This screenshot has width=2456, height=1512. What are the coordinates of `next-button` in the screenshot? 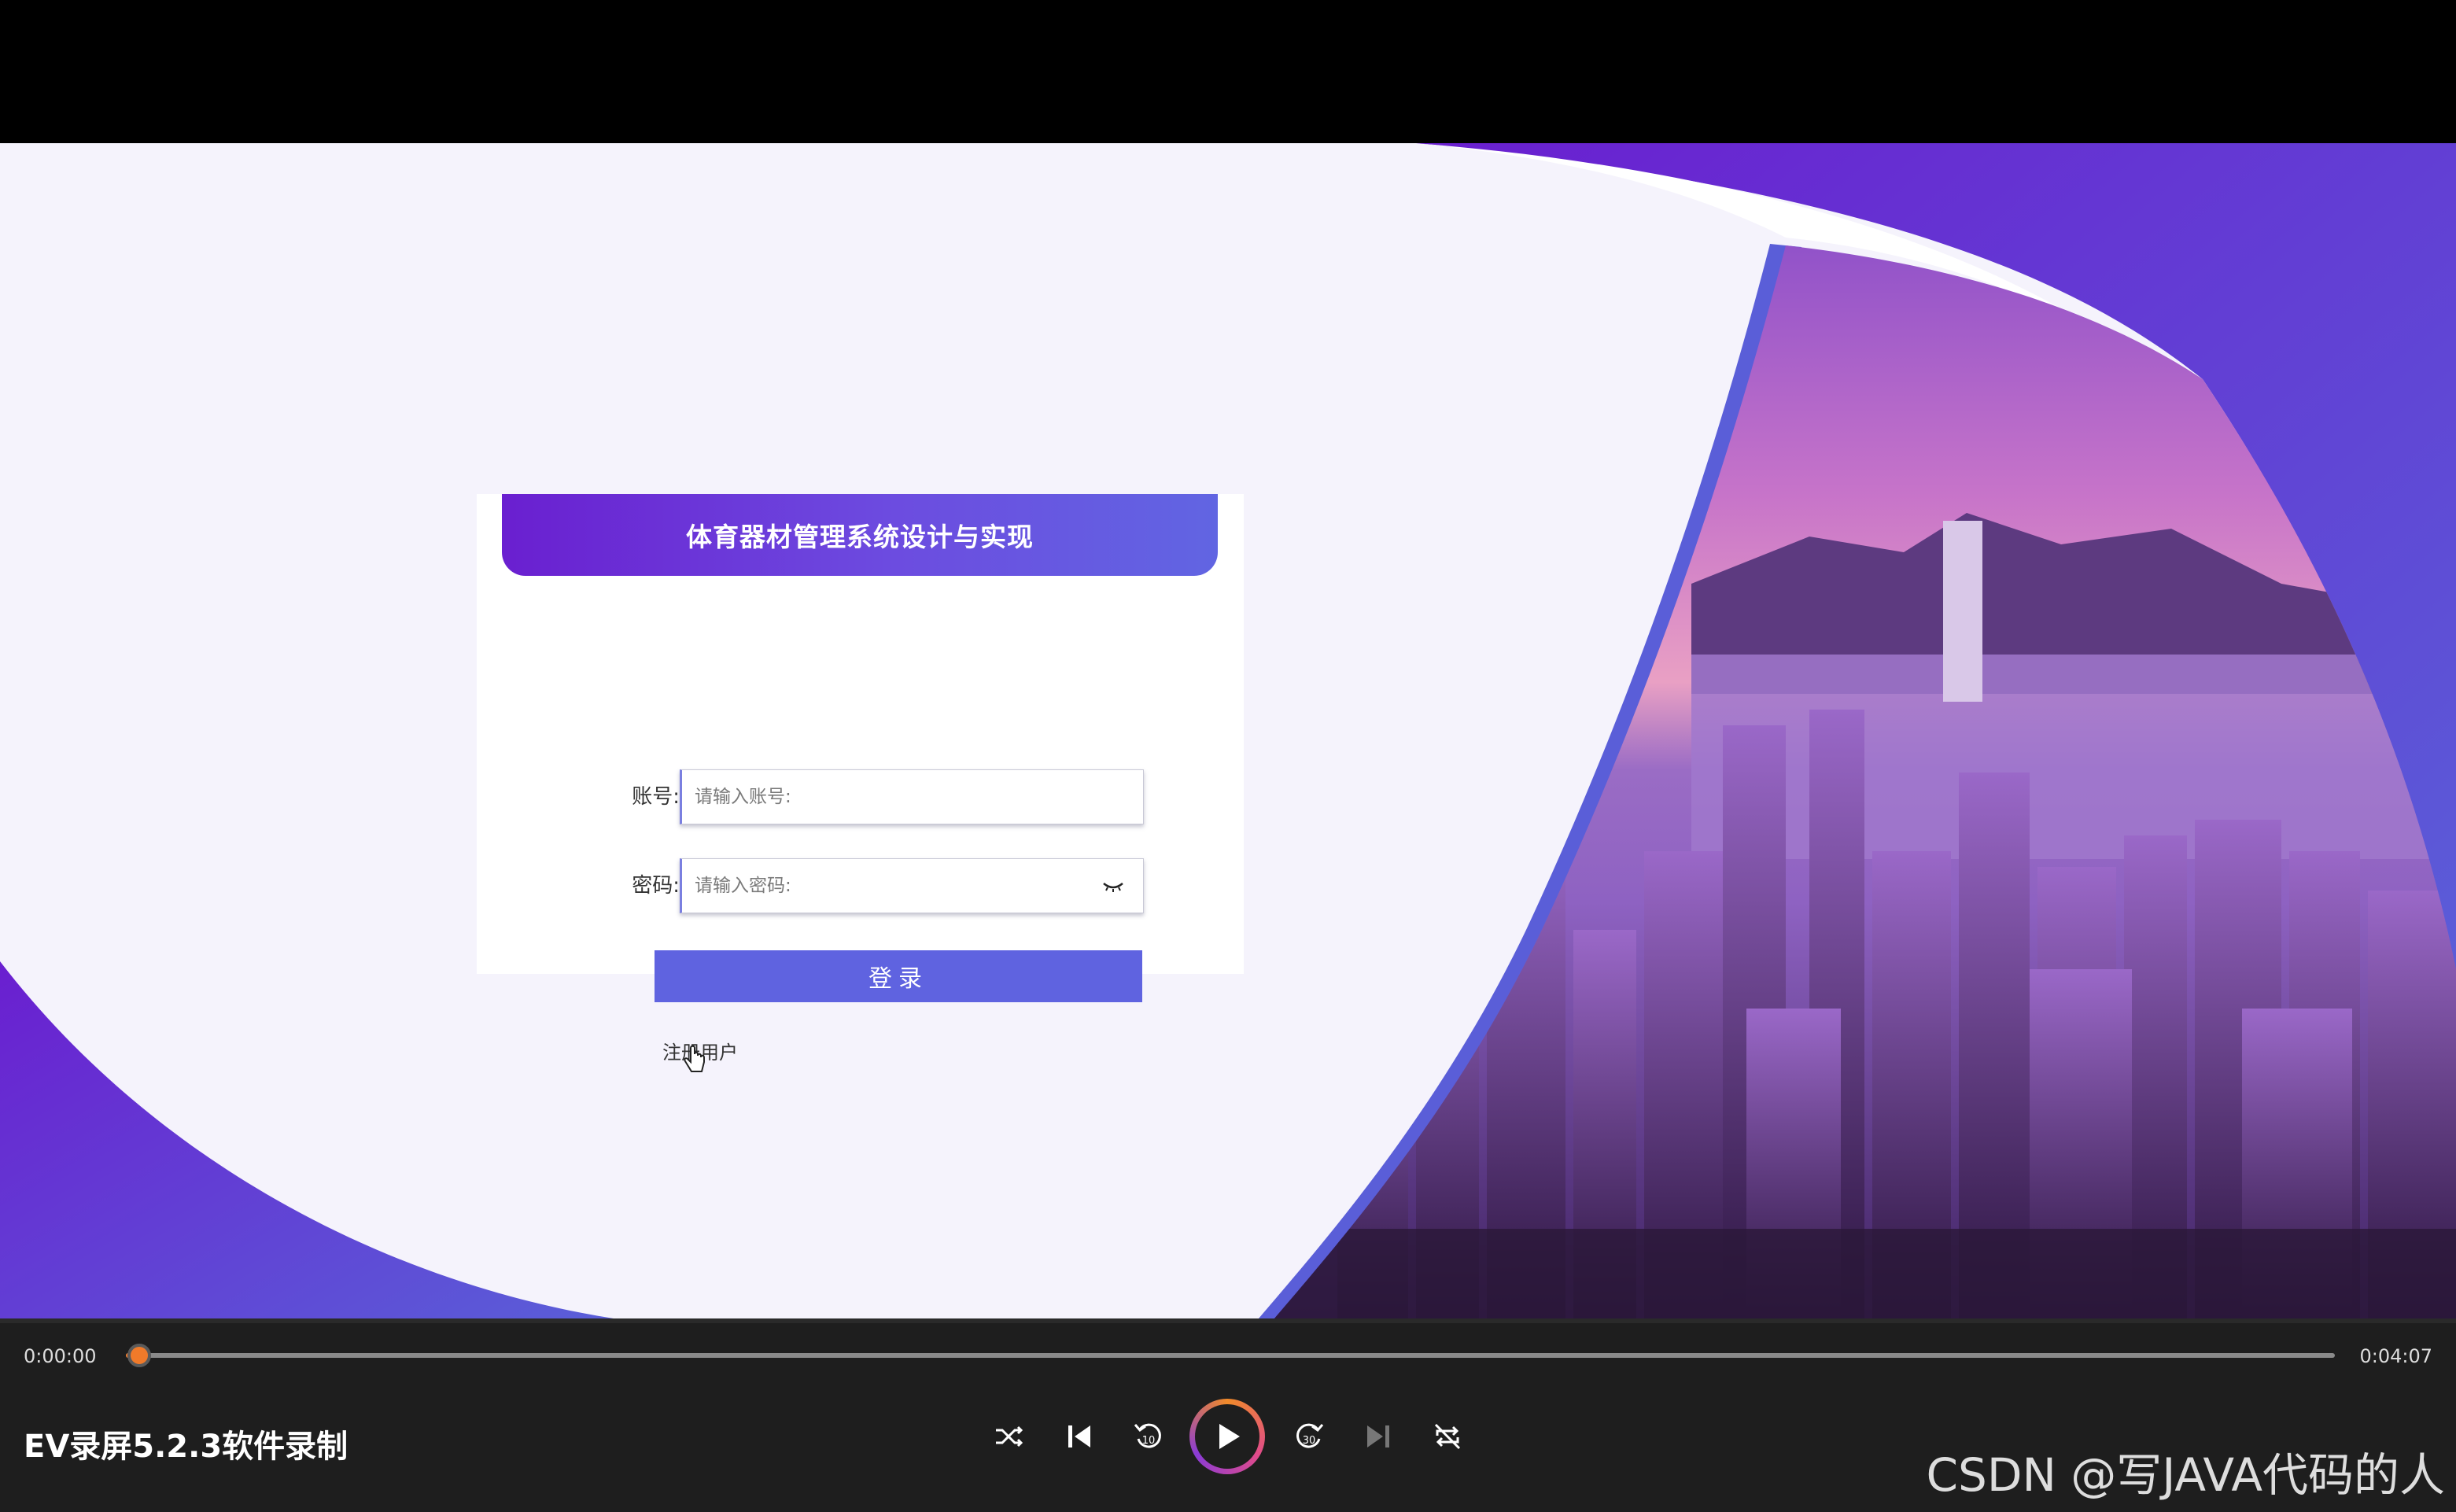 It's located at (1379, 1436).